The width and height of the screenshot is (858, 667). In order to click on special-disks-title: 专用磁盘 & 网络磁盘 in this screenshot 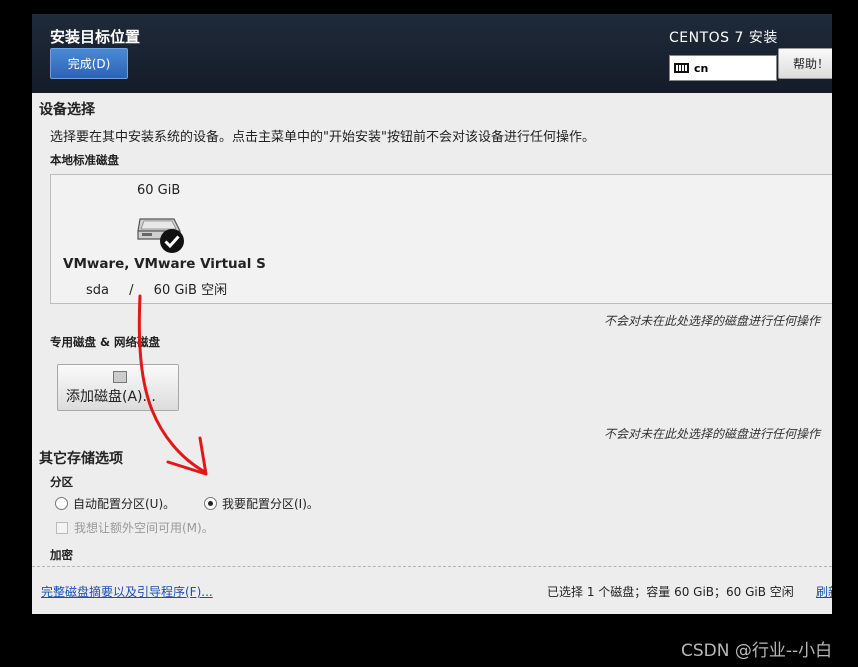, I will do `click(105, 342)`.